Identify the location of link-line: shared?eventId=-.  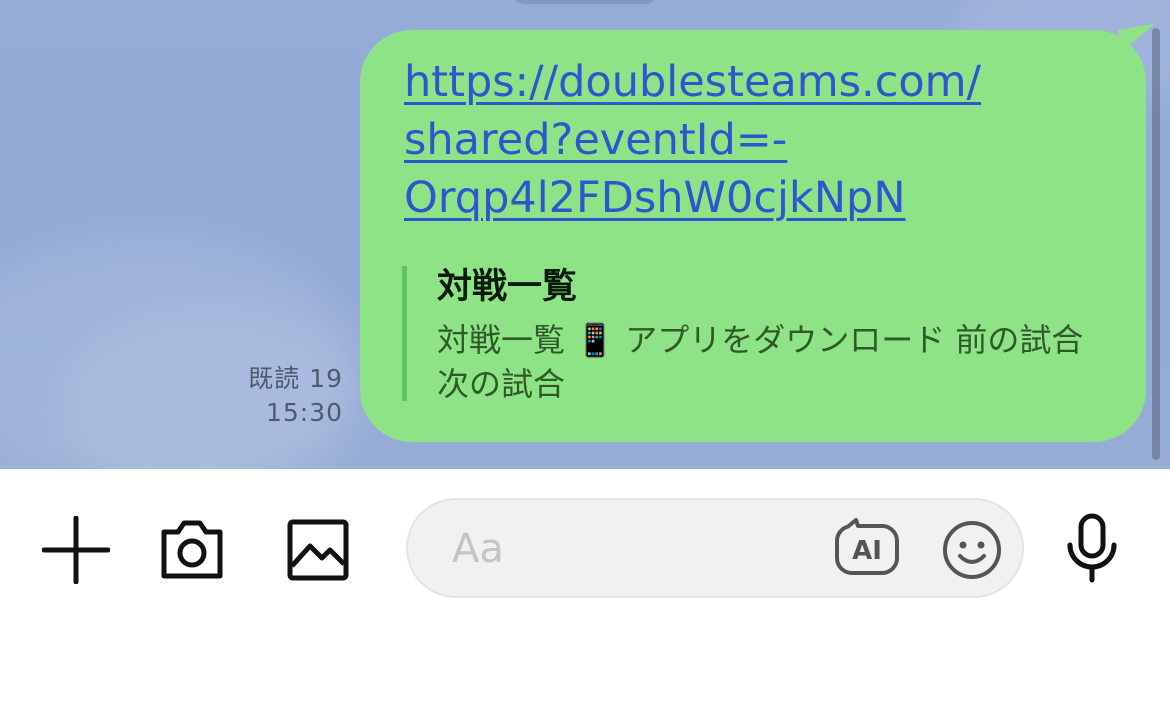
(724, 140).